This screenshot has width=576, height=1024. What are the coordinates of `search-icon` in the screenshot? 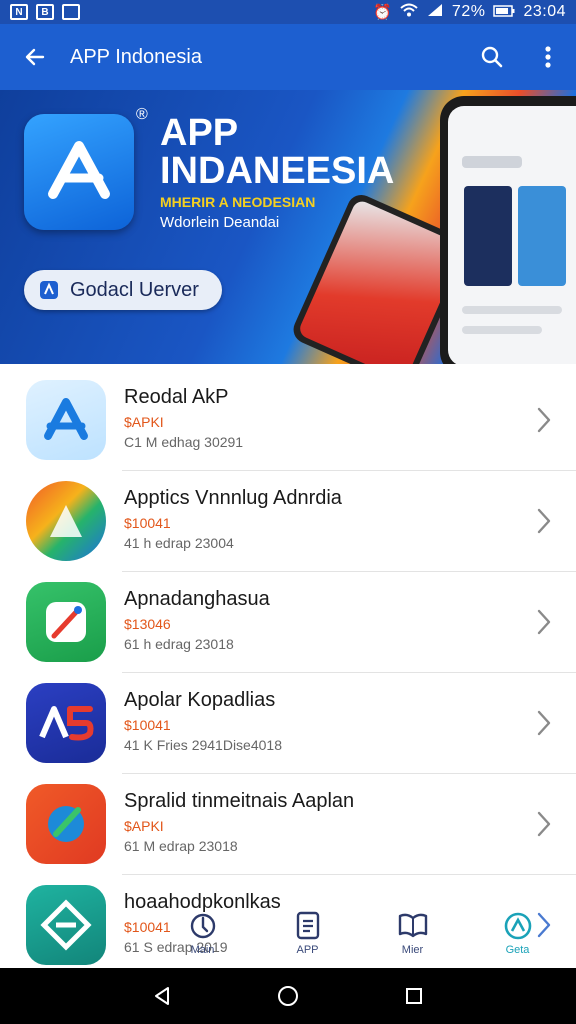 It's located at (492, 57).